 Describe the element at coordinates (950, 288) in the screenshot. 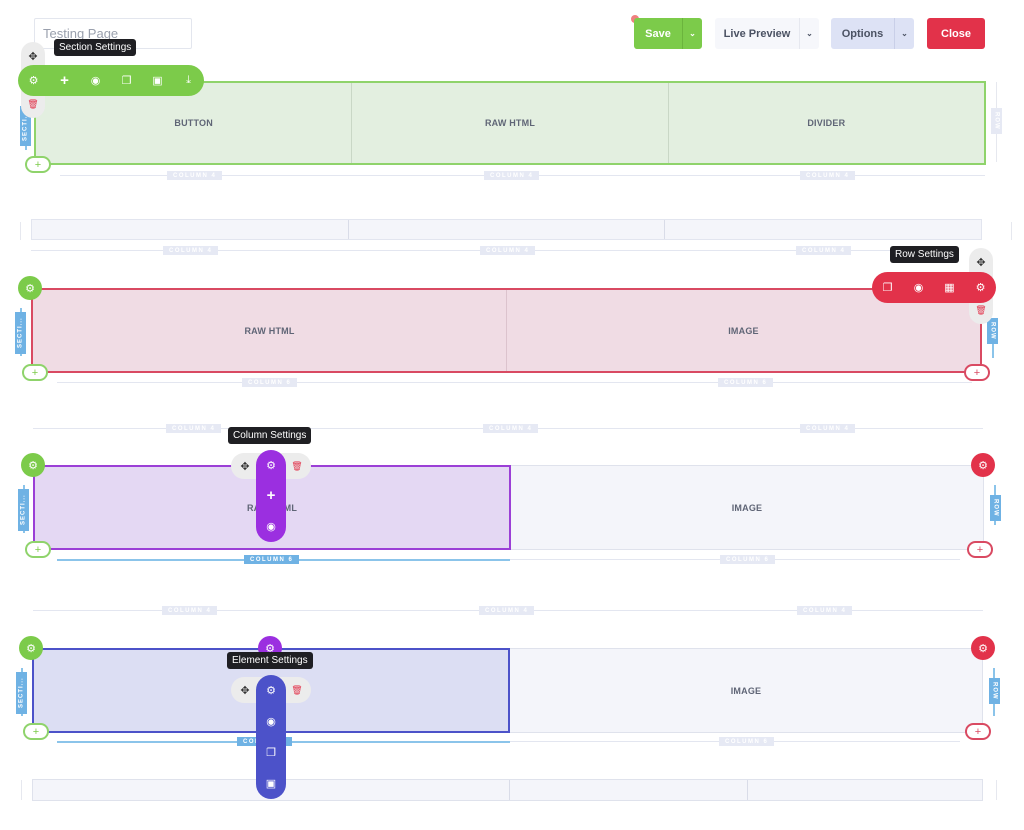

I see `columns-icon: ▦` at that location.